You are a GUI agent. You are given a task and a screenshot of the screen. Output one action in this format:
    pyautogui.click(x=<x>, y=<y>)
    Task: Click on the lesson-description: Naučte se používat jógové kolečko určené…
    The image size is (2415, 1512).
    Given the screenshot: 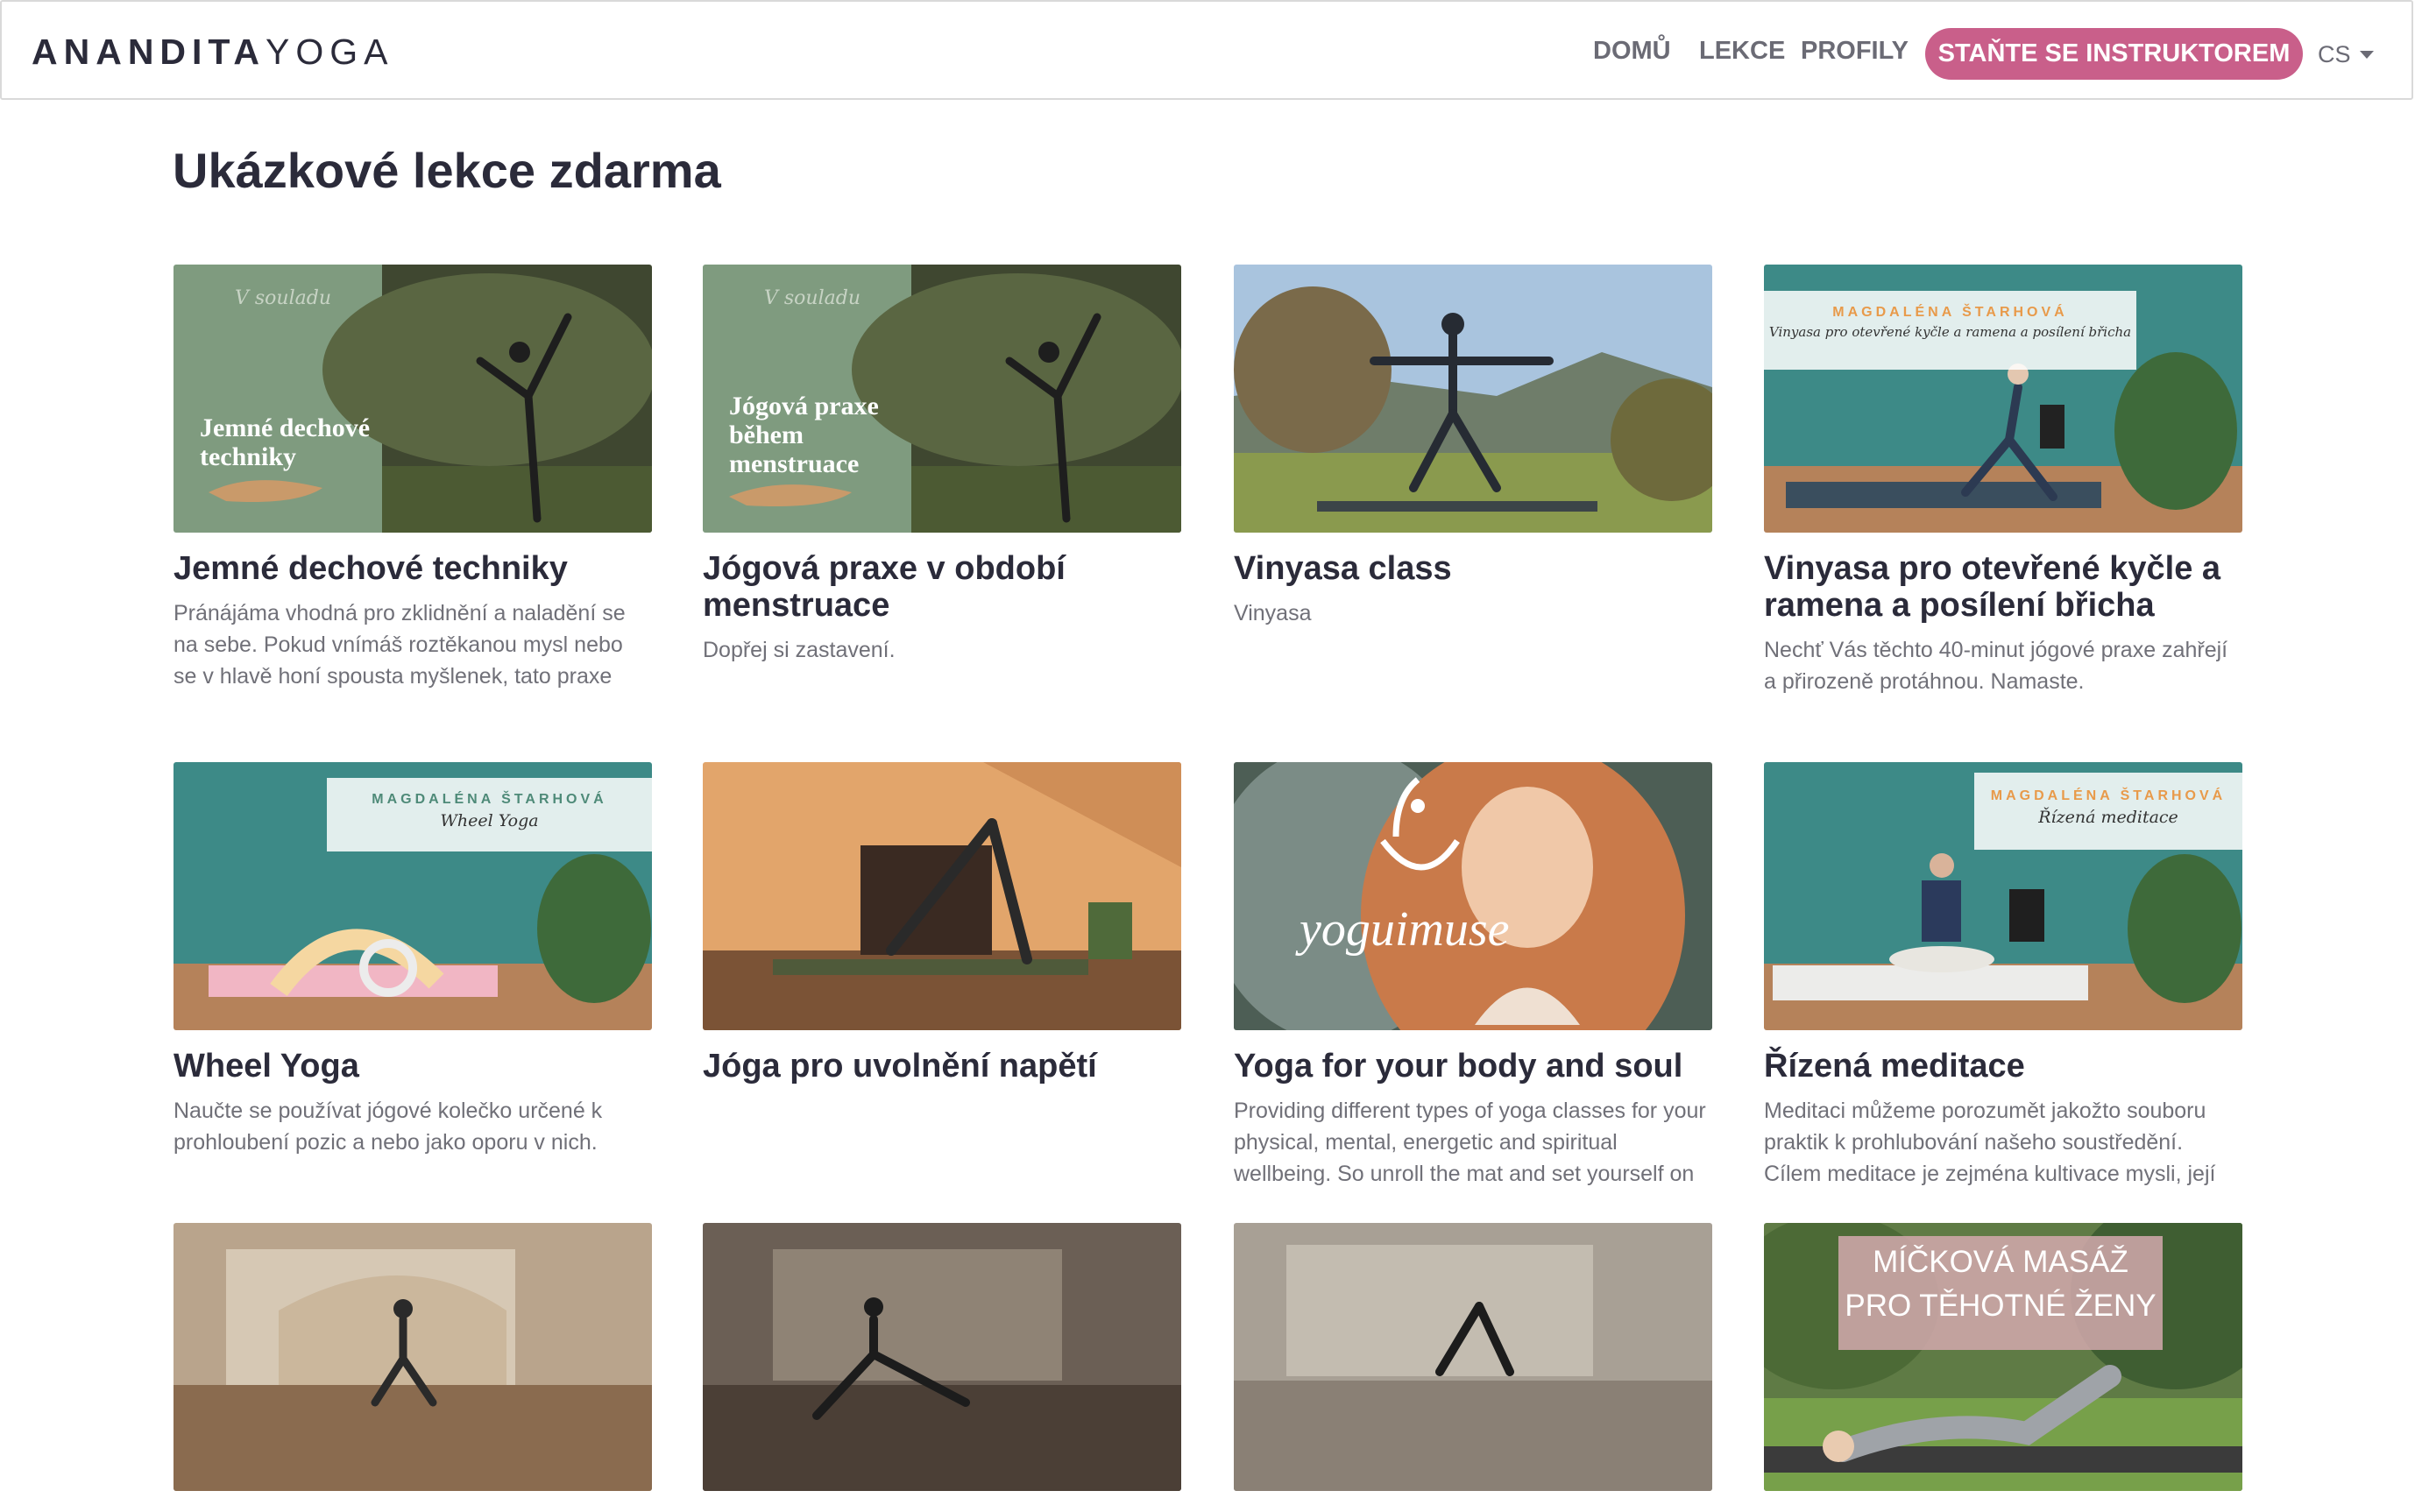 What is the action you would take?
    pyautogui.click(x=388, y=1127)
    